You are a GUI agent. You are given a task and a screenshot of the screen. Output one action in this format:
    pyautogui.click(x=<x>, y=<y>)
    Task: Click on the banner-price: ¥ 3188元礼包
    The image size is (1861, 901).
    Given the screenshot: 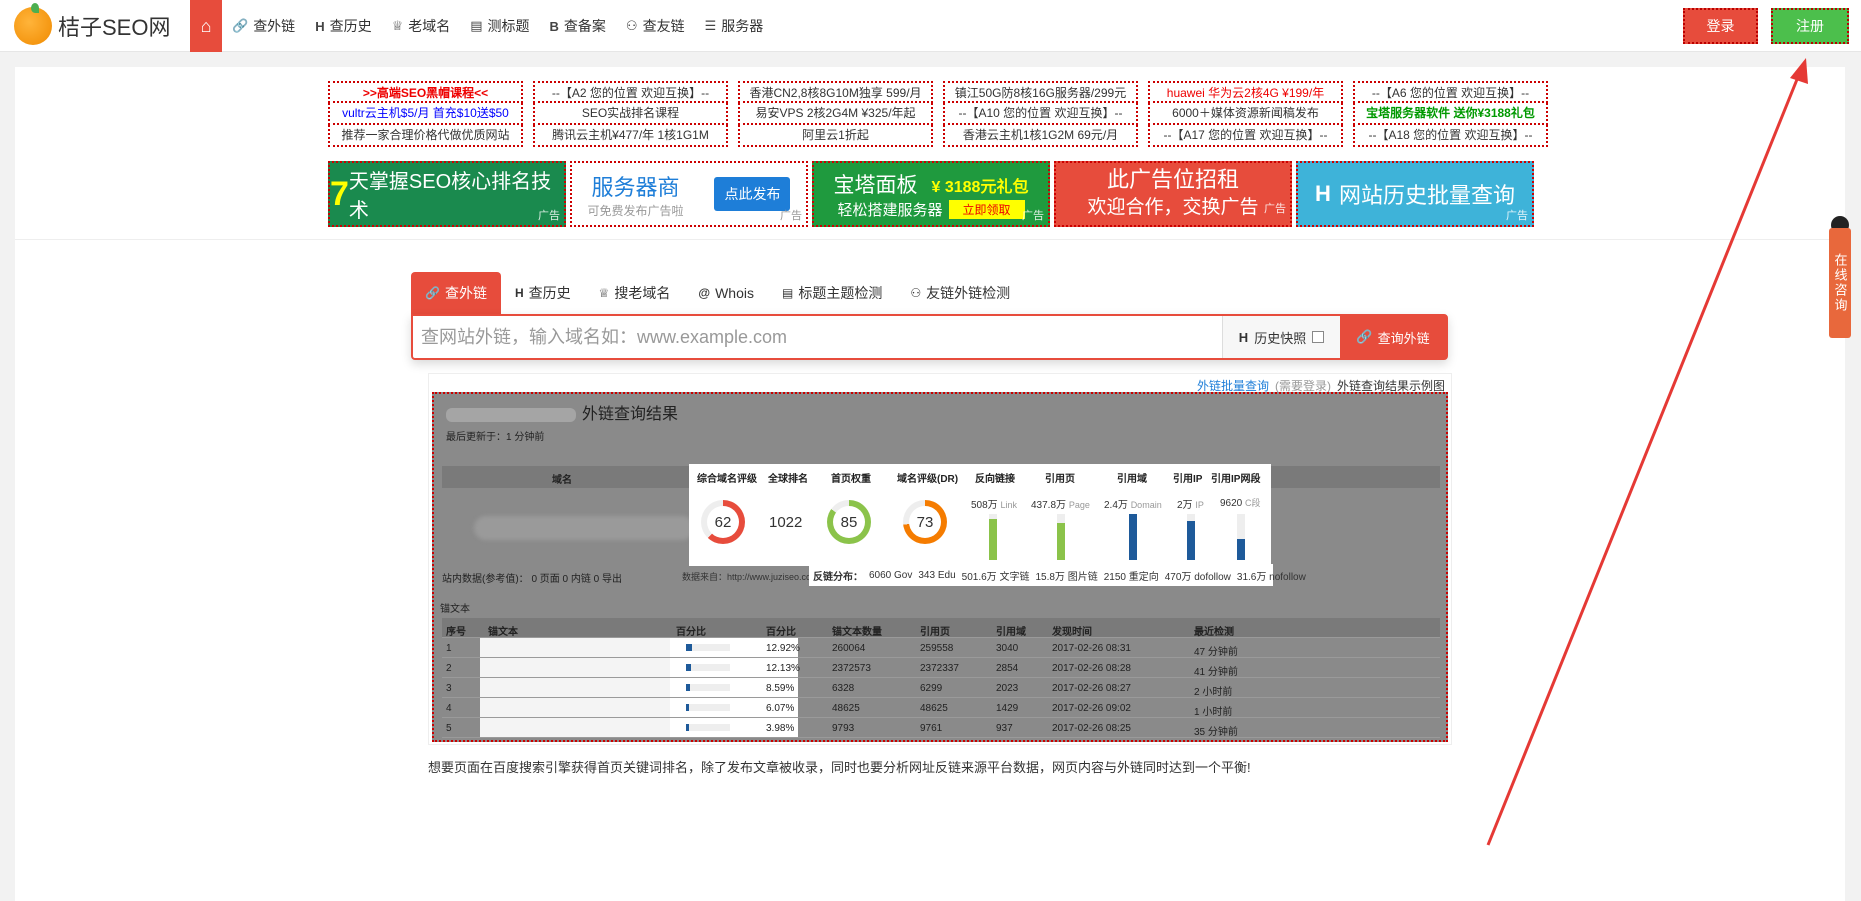 What is the action you would take?
    pyautogui.click(x=980, y=187)
    